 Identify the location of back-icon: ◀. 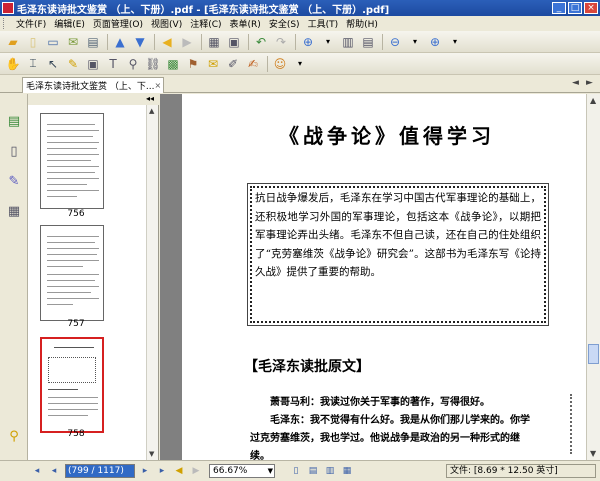
(167, 42).